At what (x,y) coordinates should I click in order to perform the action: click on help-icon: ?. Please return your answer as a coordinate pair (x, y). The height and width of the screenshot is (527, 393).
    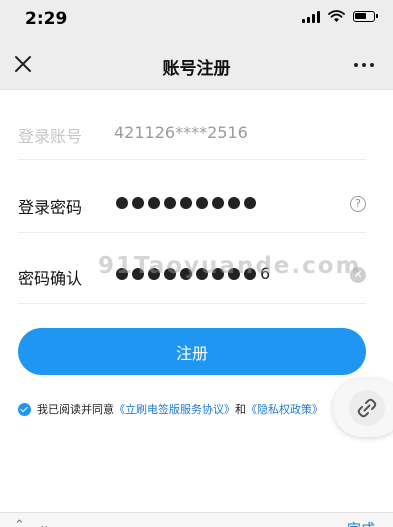
    Looking at the image, I should click on (358, 204).